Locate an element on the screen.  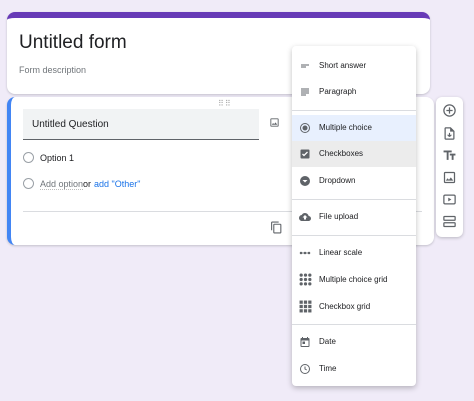
menu-item-multiple-choice: Multiple choice is located at coordinates (354, 128).